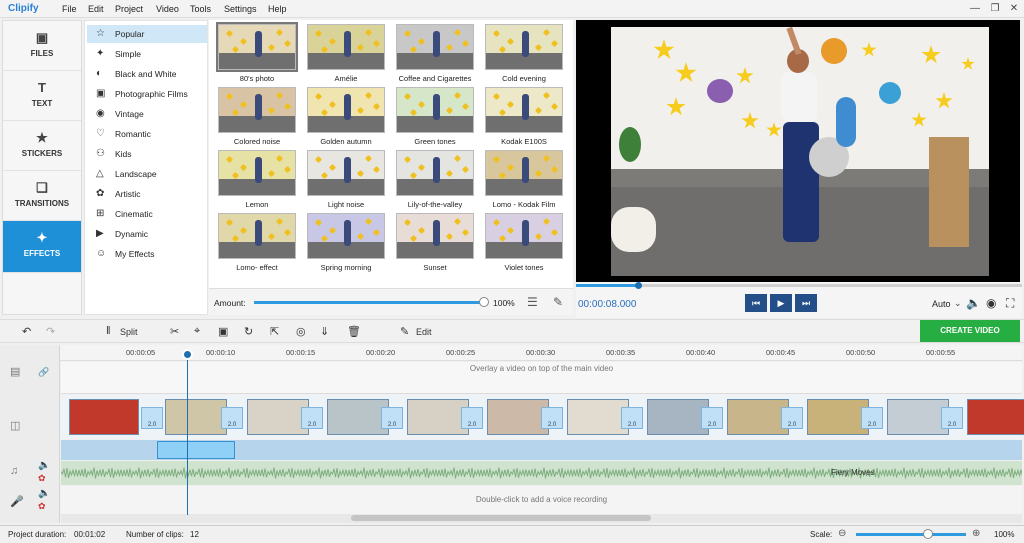 The image size is (1024, 543). I want to click on split-button: Split, so click(129, 332).